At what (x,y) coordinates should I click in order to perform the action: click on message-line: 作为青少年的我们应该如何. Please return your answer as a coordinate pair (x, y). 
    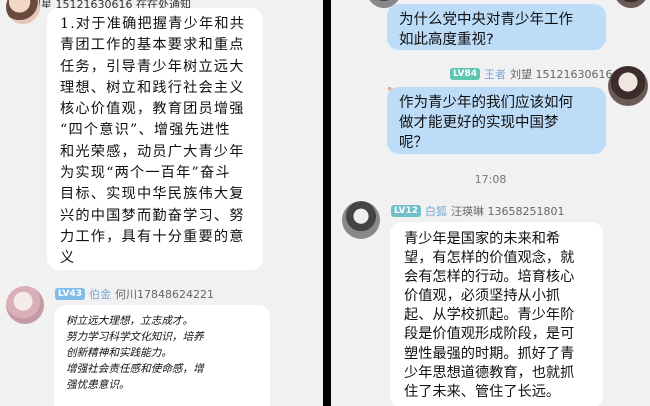
    Looking at the image, I should click on (486, 103).